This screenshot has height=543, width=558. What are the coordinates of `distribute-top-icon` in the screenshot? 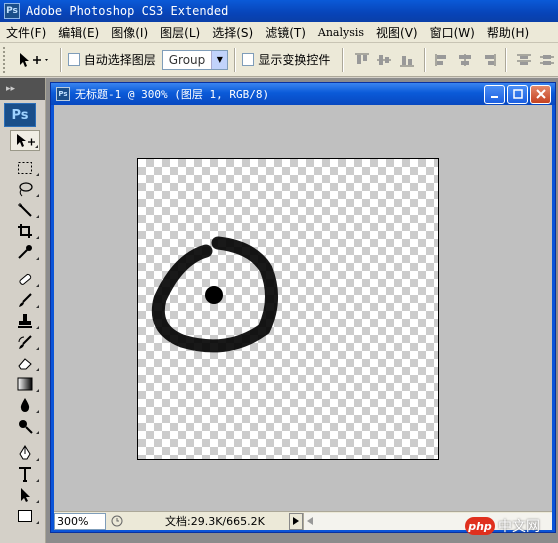 It's located at (524, 60).